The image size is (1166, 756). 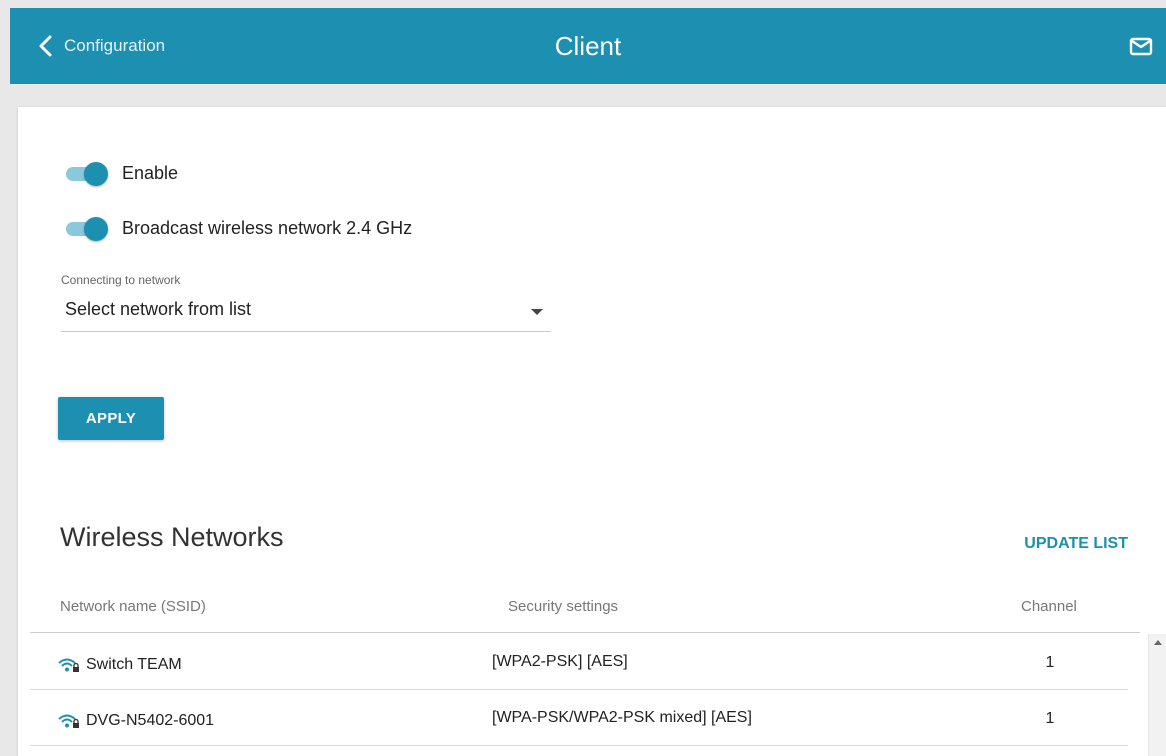 What do you see at coordinates (87, 174) in the screenshot?
I see `enable-toggle` at bounding box center [87, 174].